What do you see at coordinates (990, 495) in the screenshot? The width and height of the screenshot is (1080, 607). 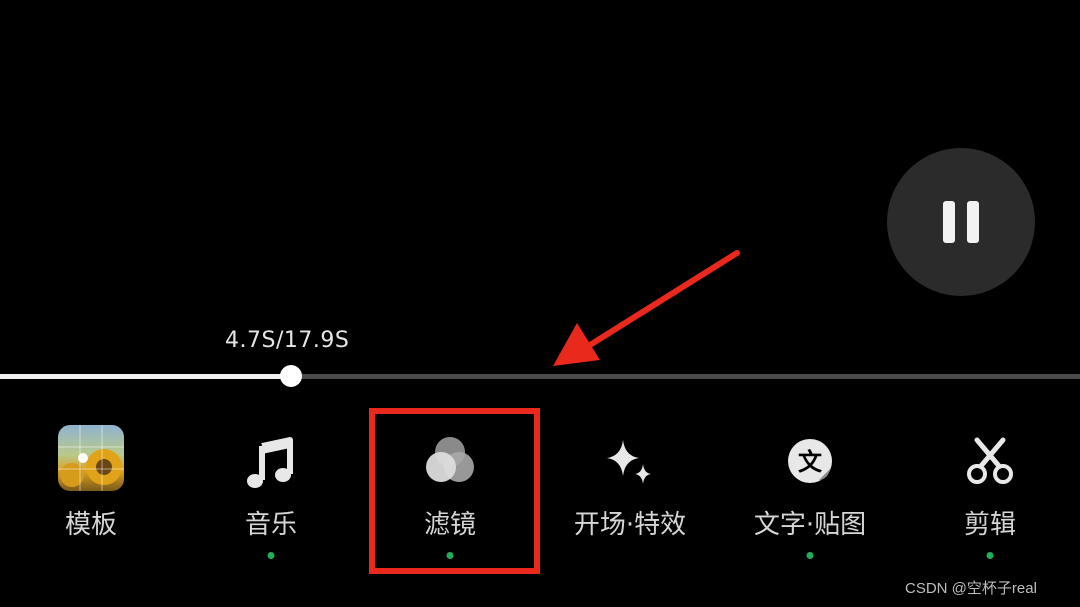 I see `tool-edit: 剪辑` at bounding box center [990, 495].